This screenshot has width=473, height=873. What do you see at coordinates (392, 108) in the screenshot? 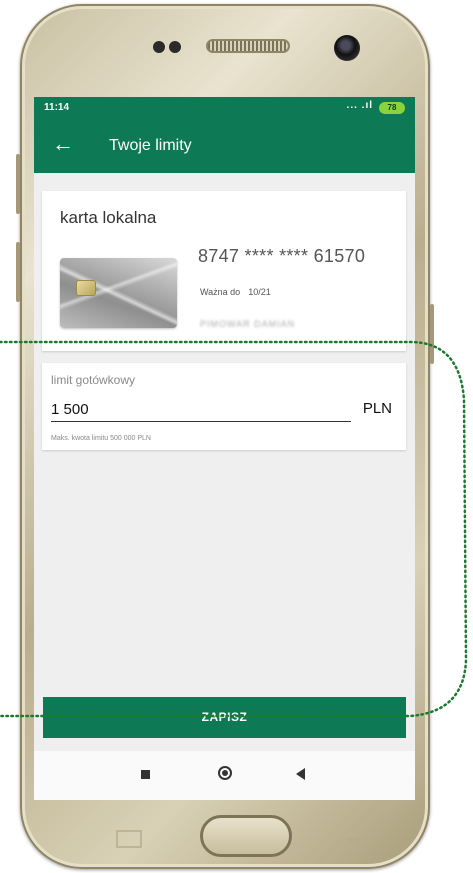
I see `battery-icon: 78` at bounding box center [392, 108].